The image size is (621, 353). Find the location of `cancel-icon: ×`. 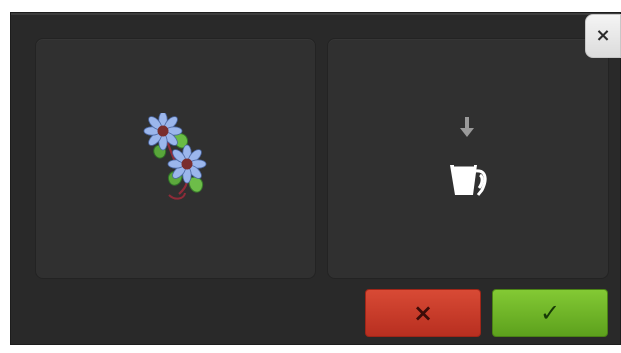

cancel-icon: × is located at coordinates (423, 313).